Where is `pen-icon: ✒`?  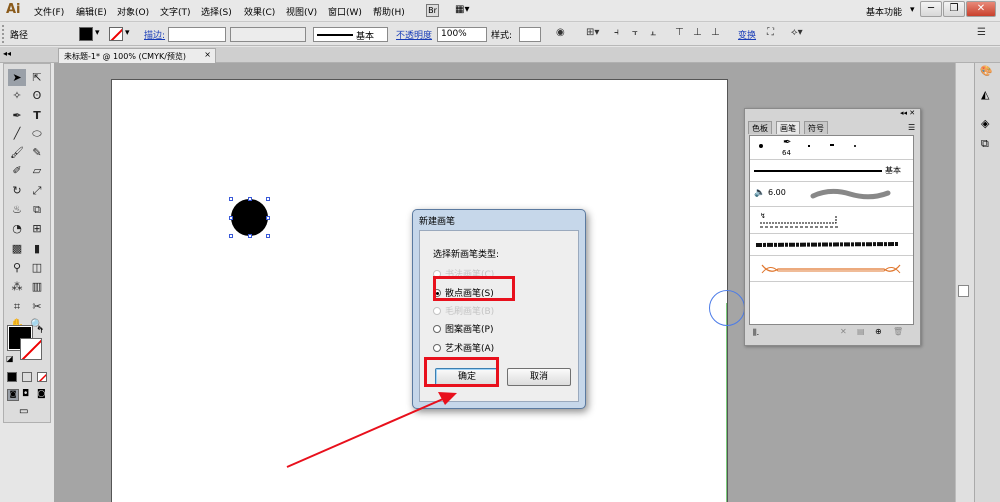 pen-icon: ✒ is located at coordinates (17, 115).